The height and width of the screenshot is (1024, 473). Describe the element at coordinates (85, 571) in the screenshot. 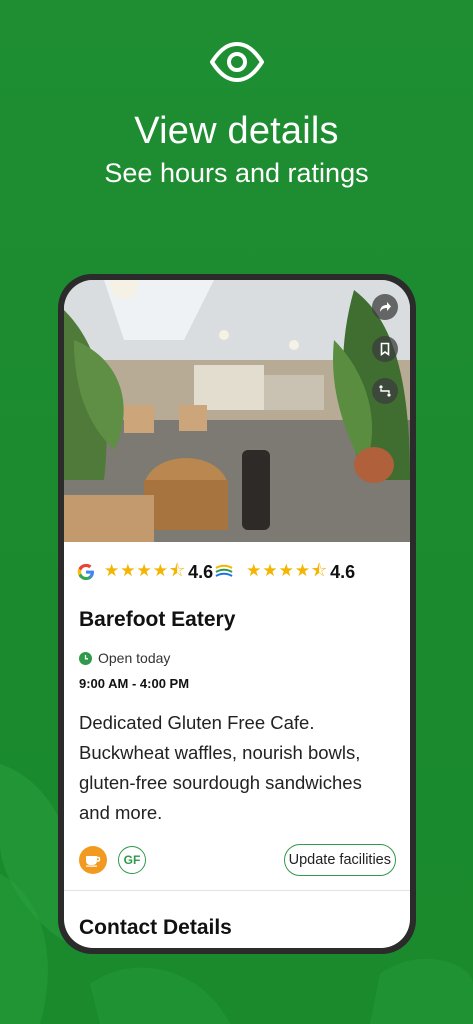

I see `google-logo-icon` at that location.